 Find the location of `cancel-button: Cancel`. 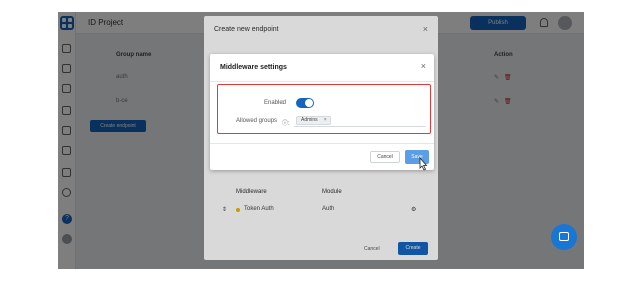

cancel-button: Cancel is located at coordinates (385, 157).